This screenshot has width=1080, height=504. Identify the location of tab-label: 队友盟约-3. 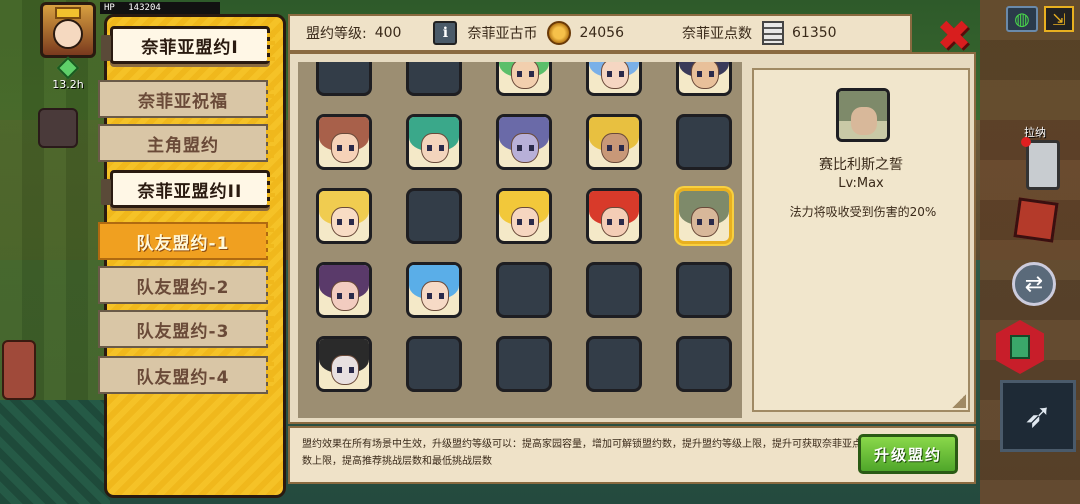
(183, 331).